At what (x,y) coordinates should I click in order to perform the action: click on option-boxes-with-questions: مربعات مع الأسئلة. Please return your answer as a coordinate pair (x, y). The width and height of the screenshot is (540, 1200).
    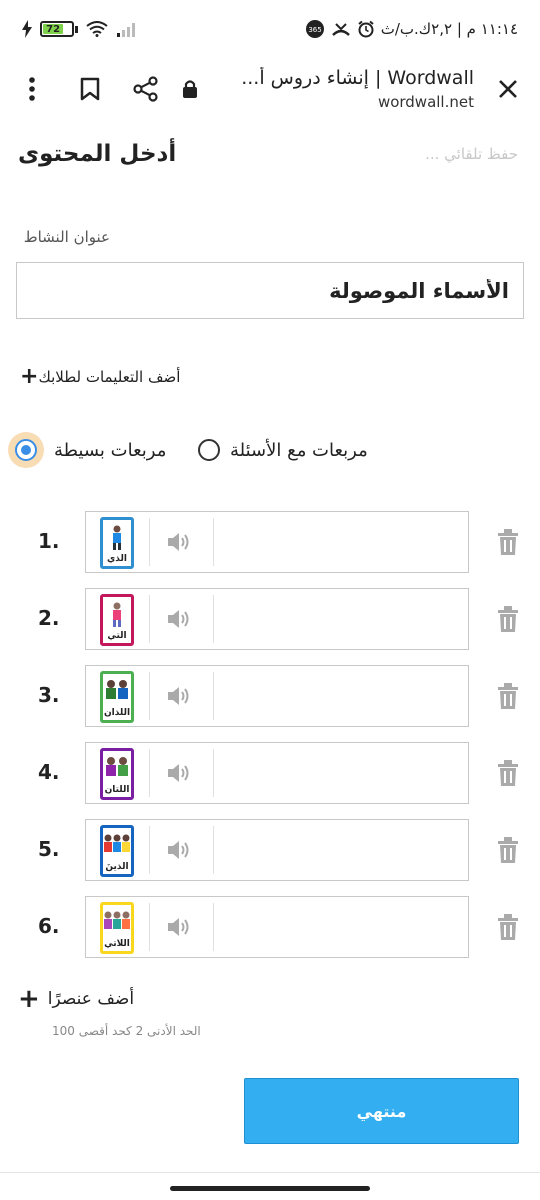
    Looking at the image, I should click on (283, 450).